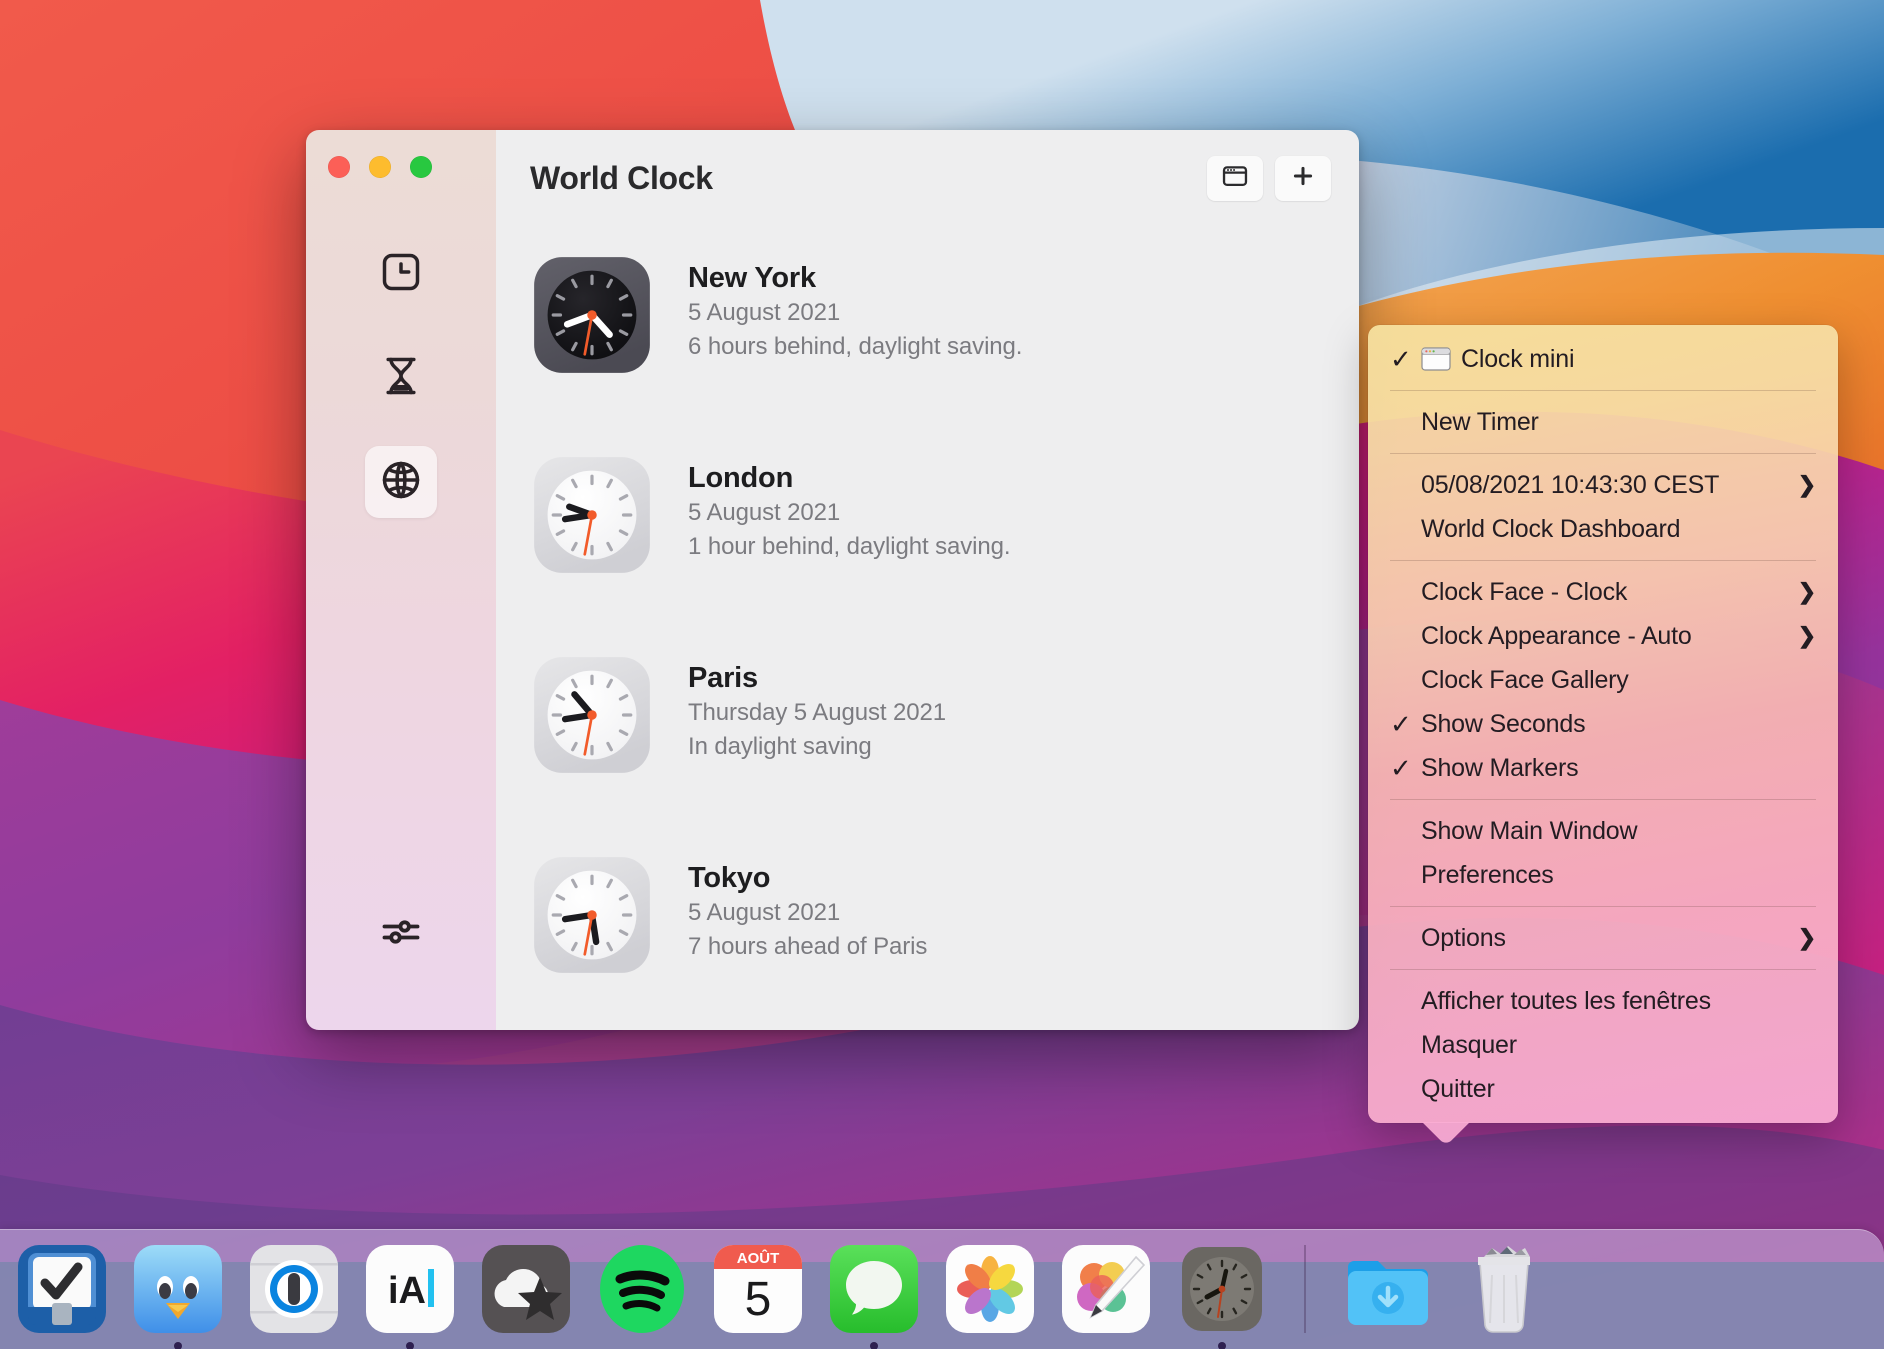  I want to click on menu-item-clock-face-gallery: ✓ Clock Face Gallery, so click(1603, 680).